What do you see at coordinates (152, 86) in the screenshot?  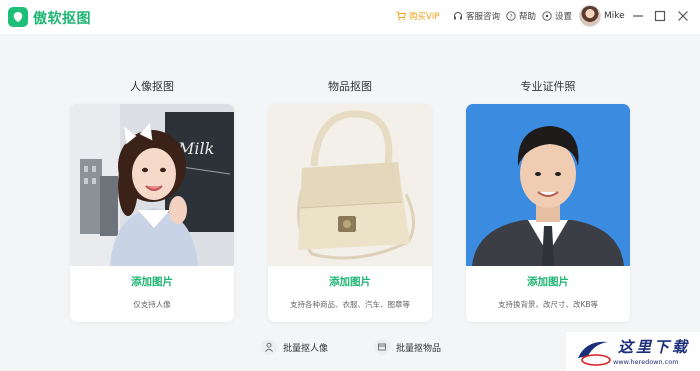 I see `portrait-section-title: 人像抠图` at bounding box center [152, 86].